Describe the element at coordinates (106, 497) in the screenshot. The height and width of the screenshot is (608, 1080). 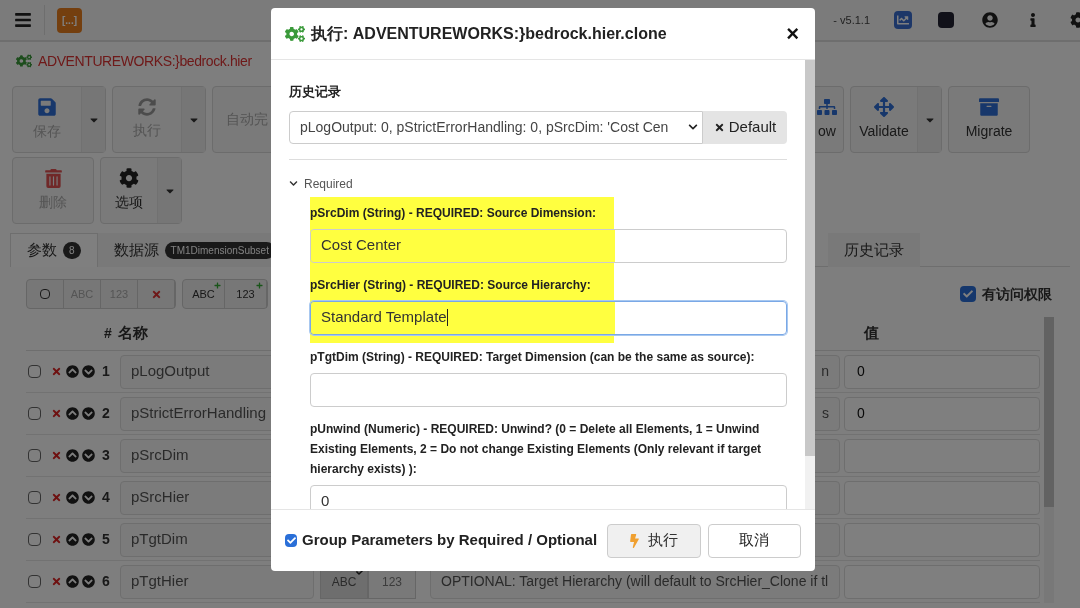
I see `row-number: 4` at that location.